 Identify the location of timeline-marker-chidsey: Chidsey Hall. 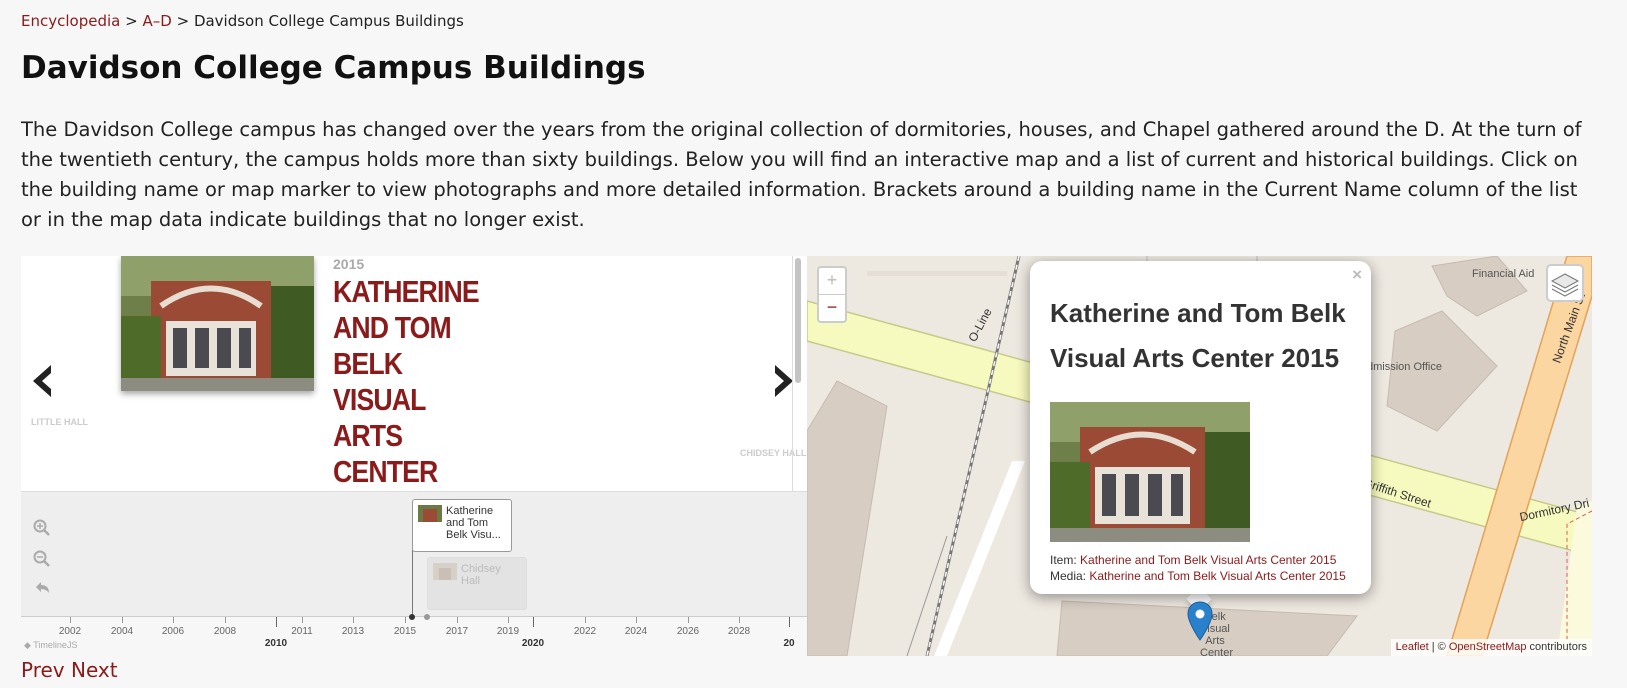
(477, 583).